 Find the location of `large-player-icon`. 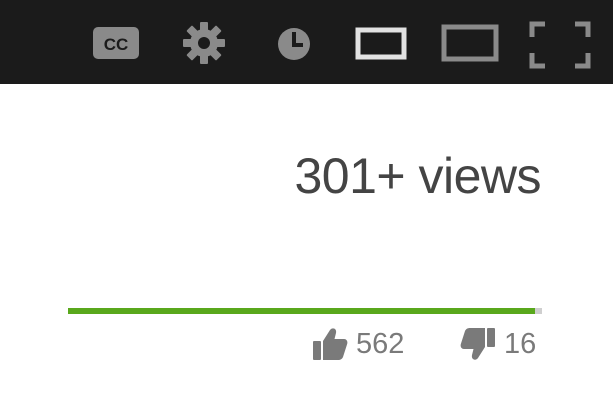

large-player-icon is located at coordinates (470, 43).